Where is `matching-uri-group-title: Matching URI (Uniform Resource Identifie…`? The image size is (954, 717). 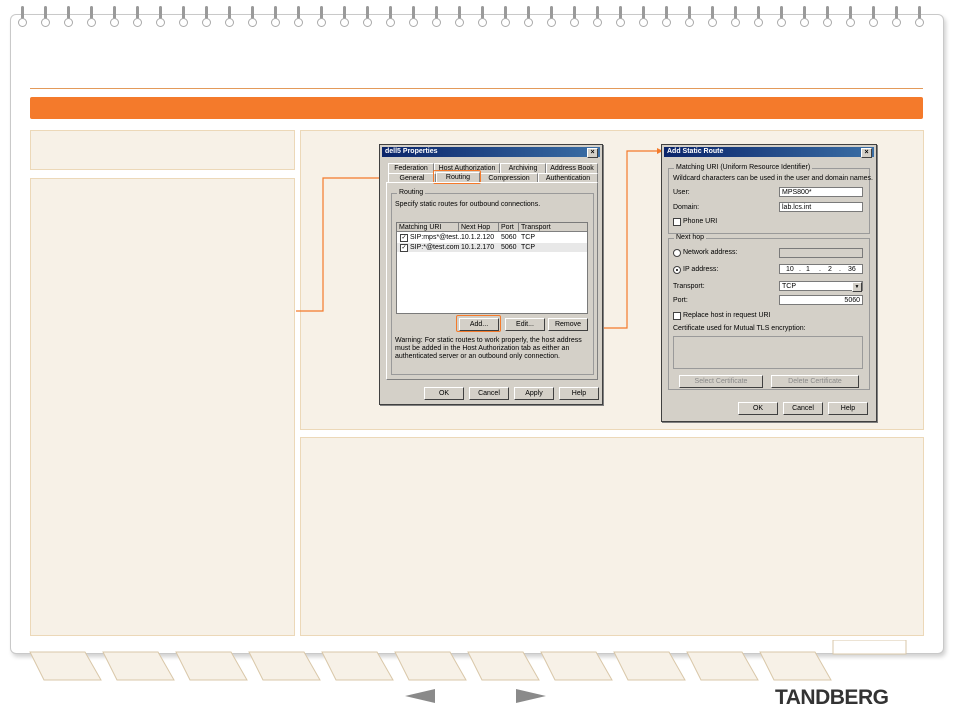 matching-uri-group-title: Matching URI (Uniform Resource Identifie… is located at coordinates (743, 167).